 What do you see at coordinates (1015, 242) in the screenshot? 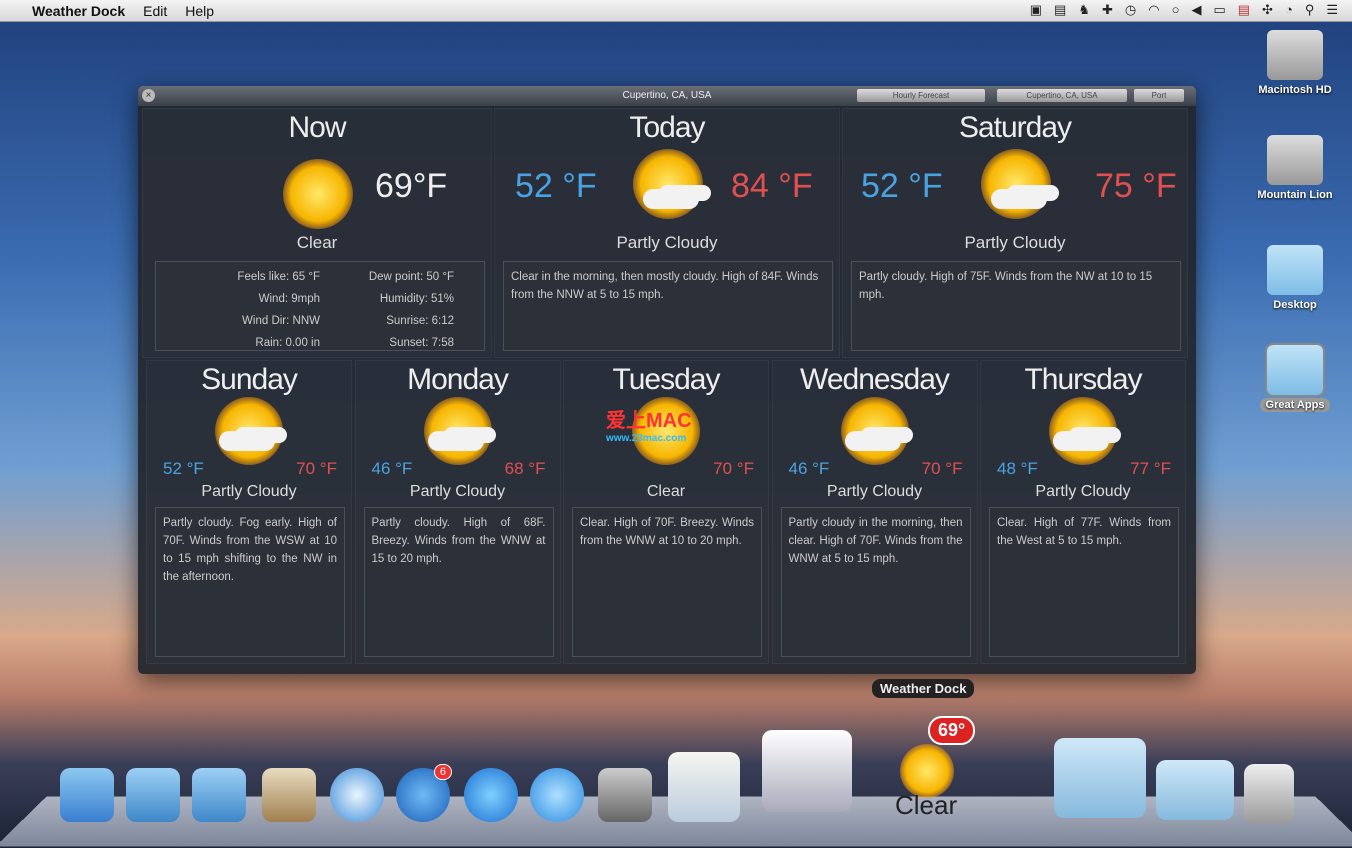
I see `saturday-condition: Partly Cloudy` at bounding box center [1015, 242].